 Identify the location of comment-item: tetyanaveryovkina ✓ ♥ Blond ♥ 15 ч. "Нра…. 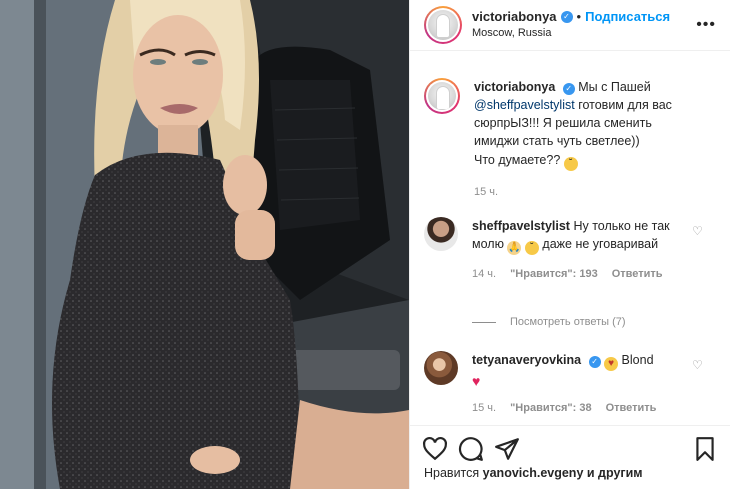
(570, 384).